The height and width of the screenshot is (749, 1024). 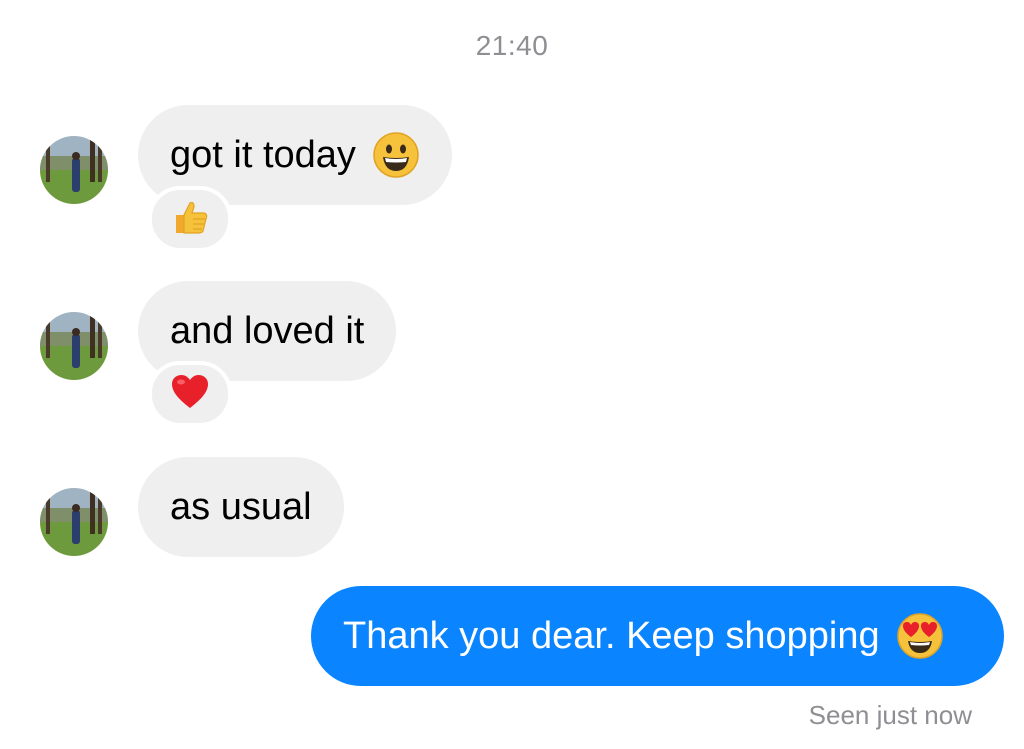 I want to click on thumbs-up-icon, so click(x=190, y=219).